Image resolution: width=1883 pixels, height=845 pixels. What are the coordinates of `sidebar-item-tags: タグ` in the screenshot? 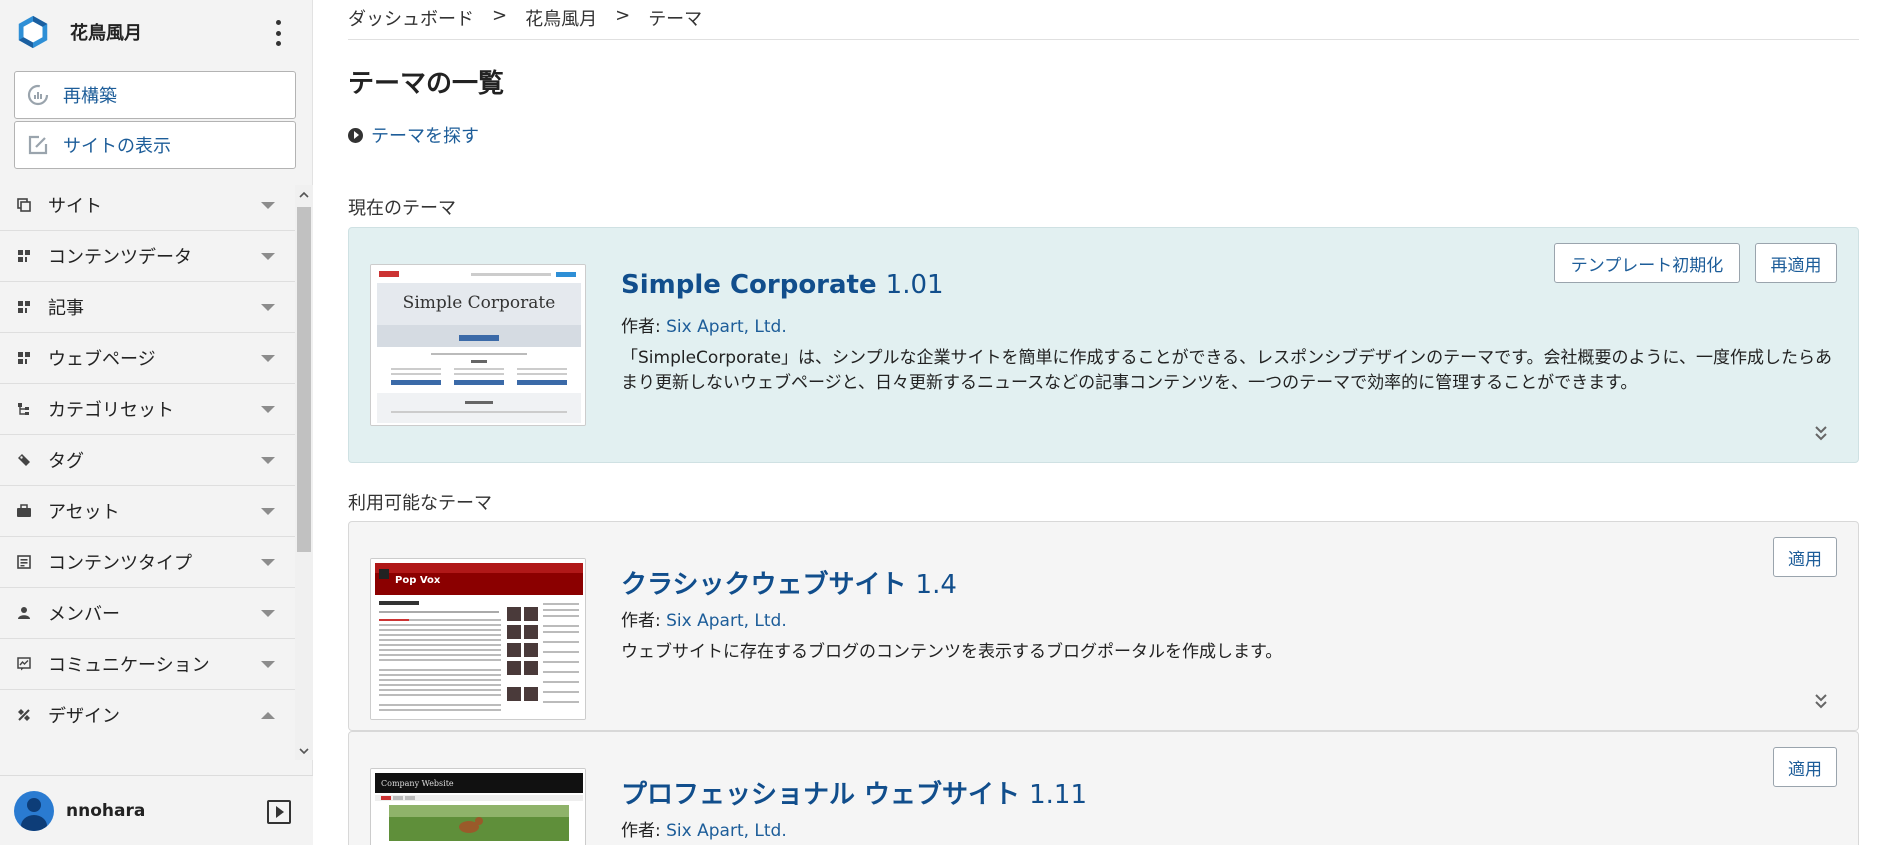 It's located at (147, 460).